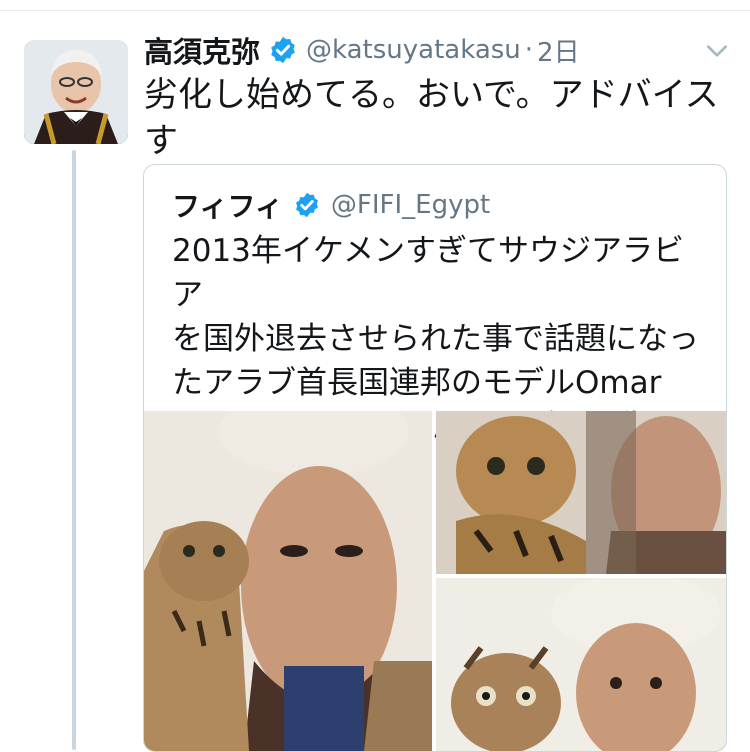  What do you see at coordinates (410, 205) in the screenshot?
I see `quoted-author-handle: @FIFI_Egypt` at bounding box center [410, 205].